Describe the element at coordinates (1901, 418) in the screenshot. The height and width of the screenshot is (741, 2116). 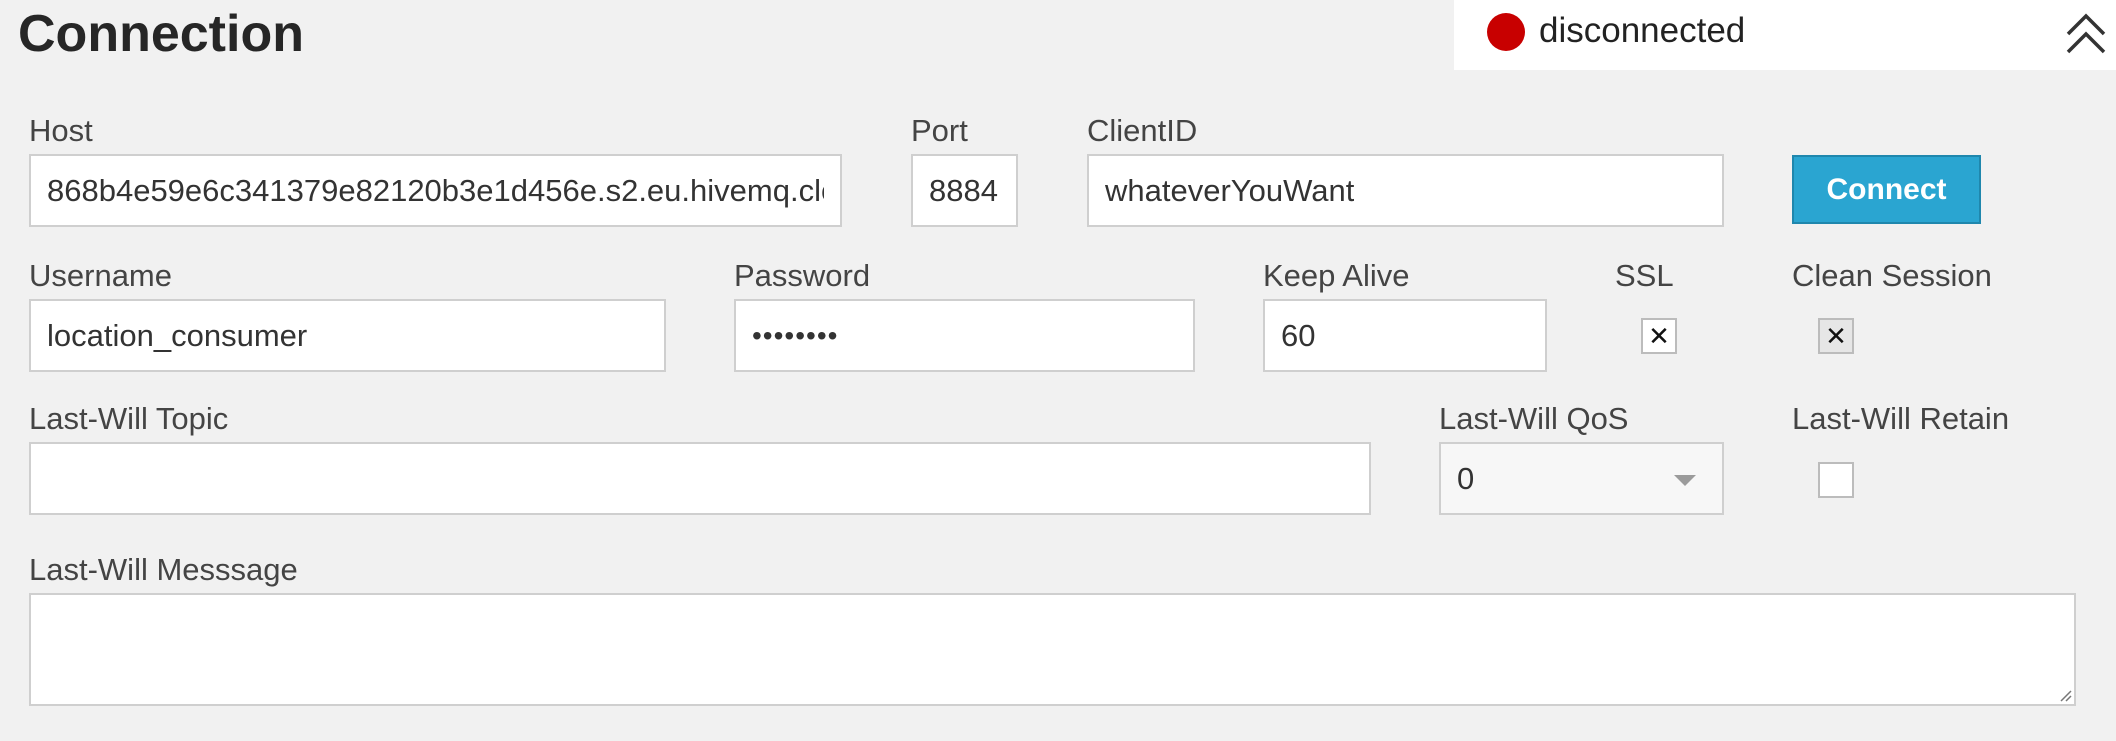
I see `last-will-retain-label: Last-Will Retain` at that location.